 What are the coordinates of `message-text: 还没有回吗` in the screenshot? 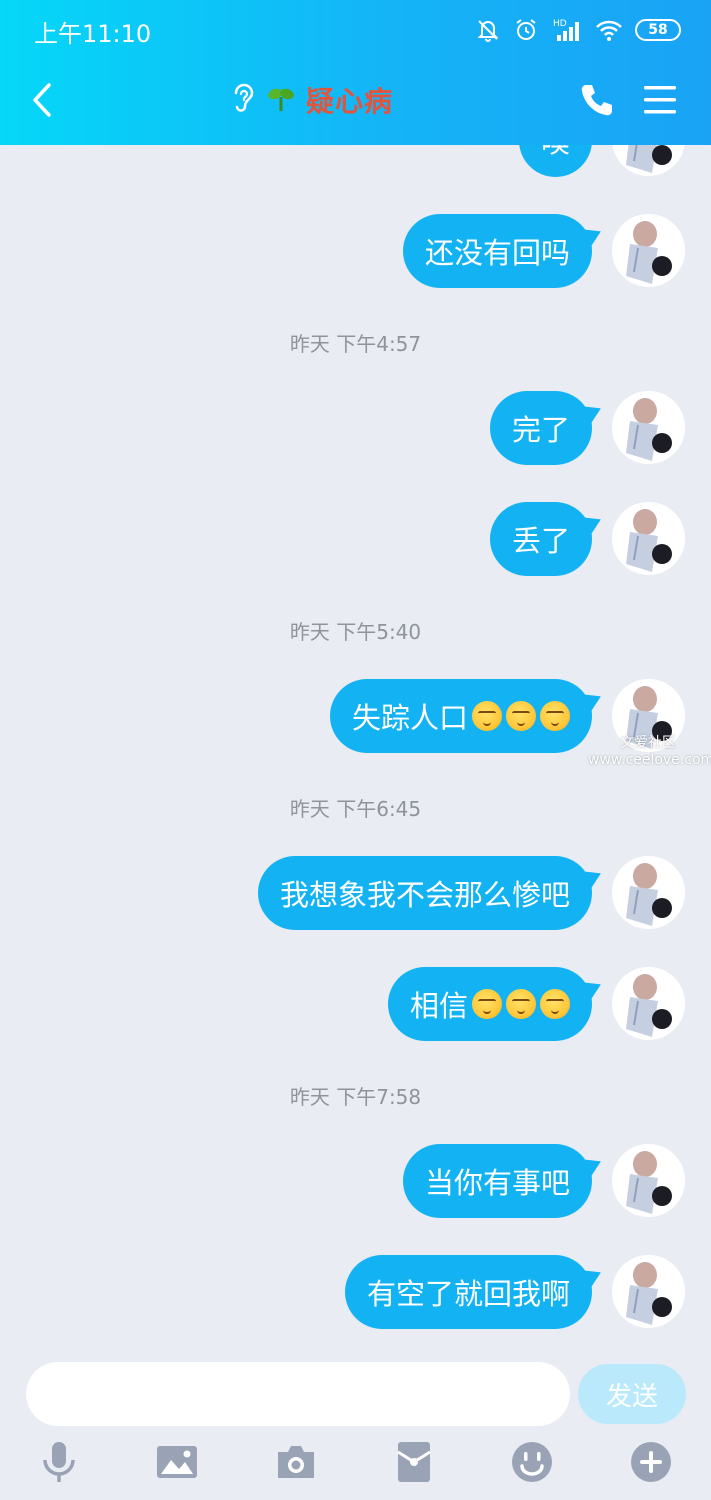 It's located at (497, 253).